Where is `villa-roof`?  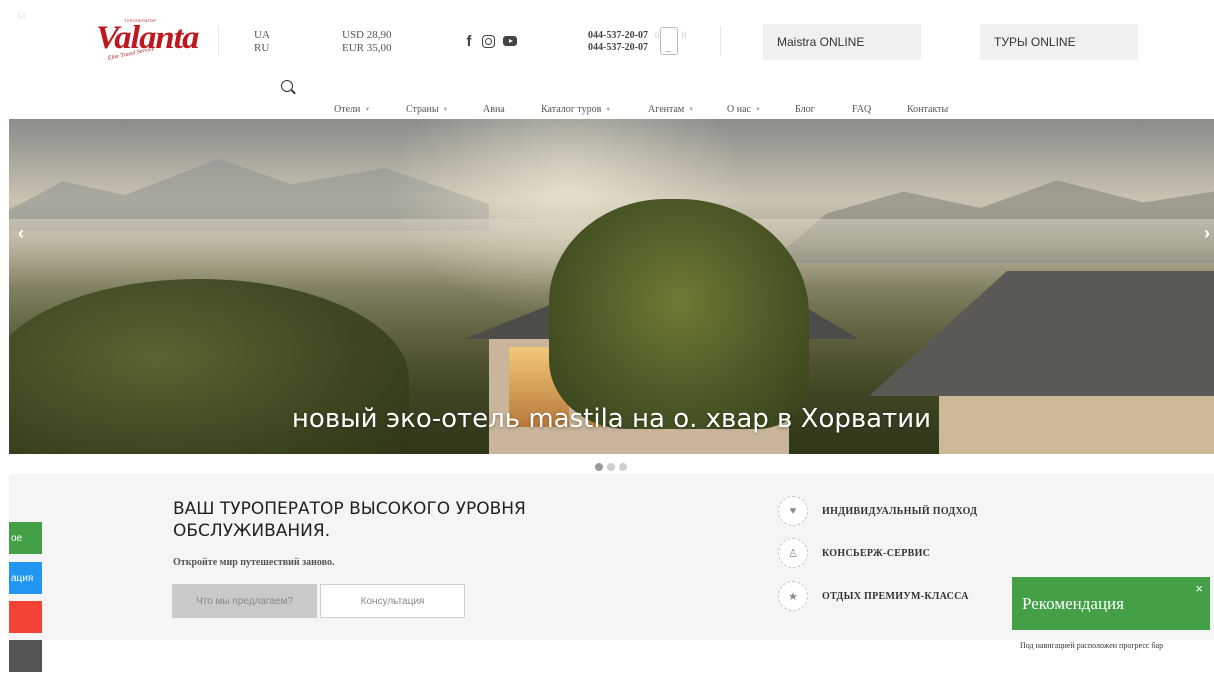
villa-roof is located at coordinates (1041, 333).